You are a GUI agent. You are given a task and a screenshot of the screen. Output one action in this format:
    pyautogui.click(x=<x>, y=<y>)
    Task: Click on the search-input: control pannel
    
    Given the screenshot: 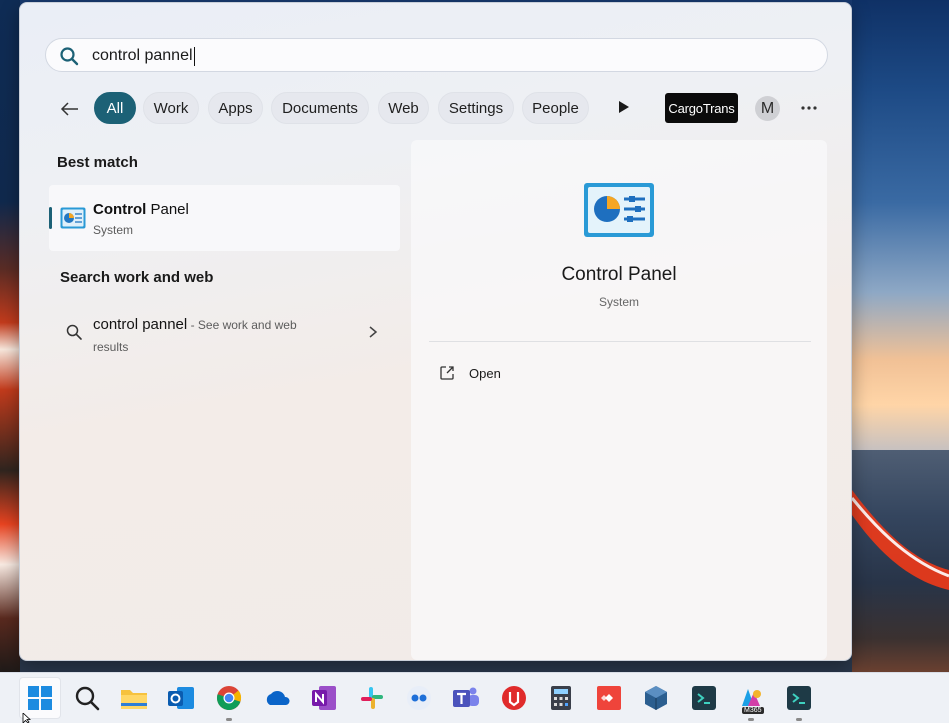 What is the action you would take?
    pyautogui.click(x=143, y=56)
    